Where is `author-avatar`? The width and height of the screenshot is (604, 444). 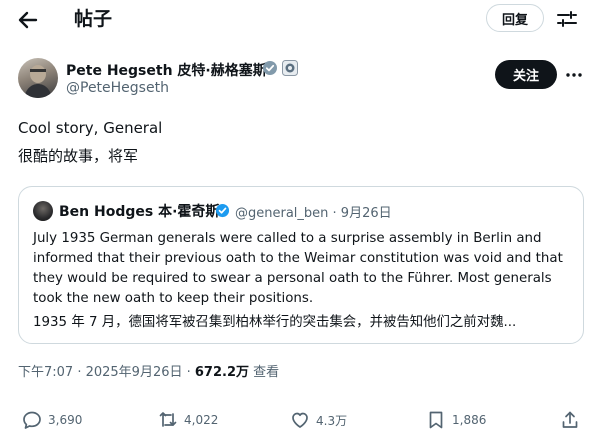
author-avatar is located at coordinates (38, 78).